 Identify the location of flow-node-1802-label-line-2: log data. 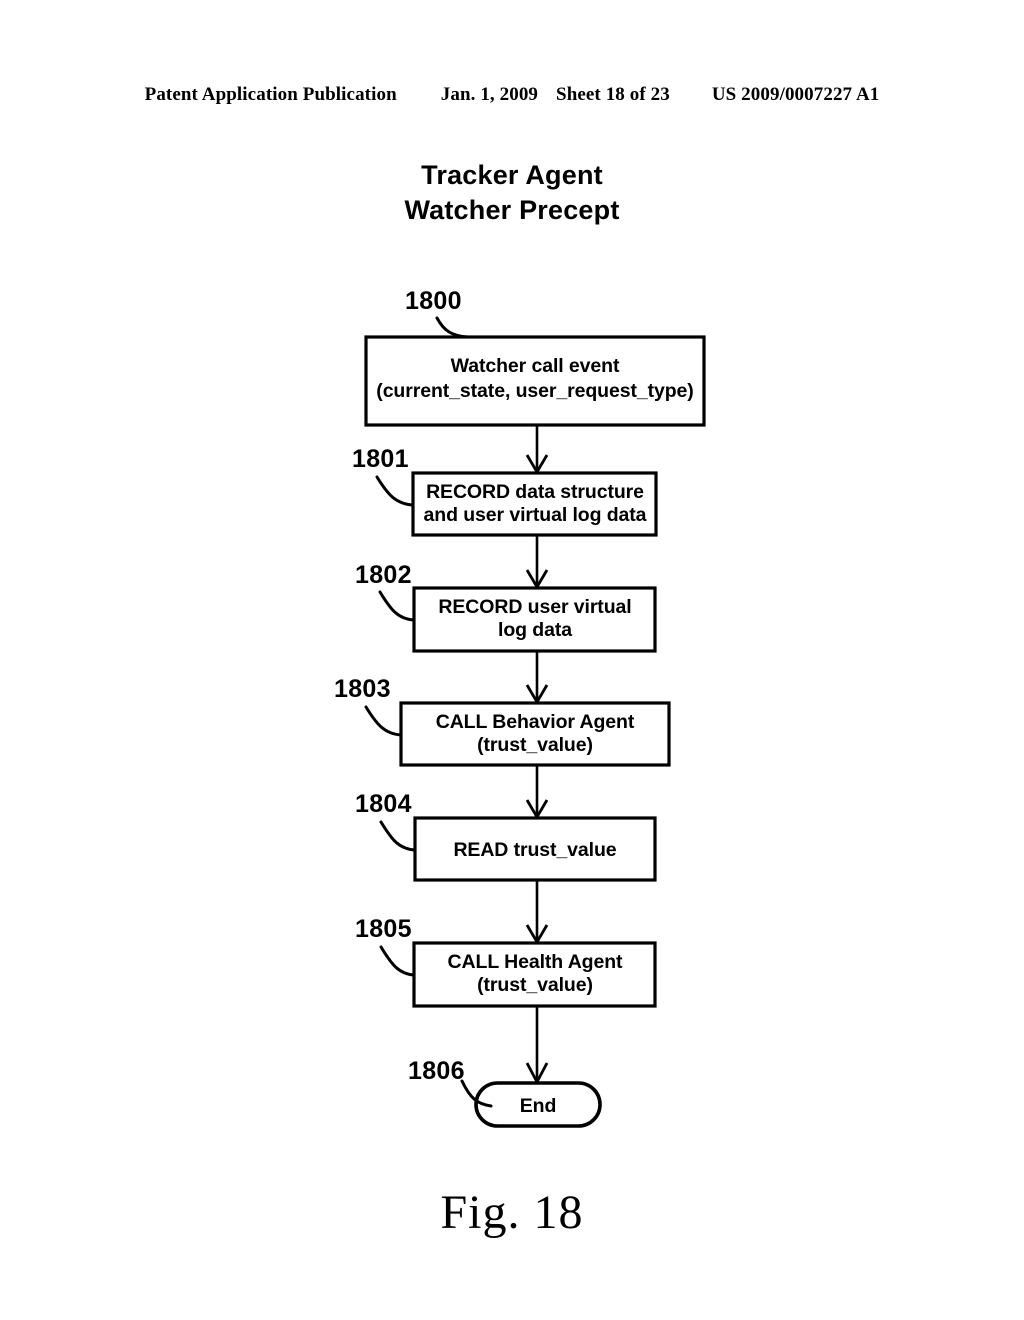
(535, 630).